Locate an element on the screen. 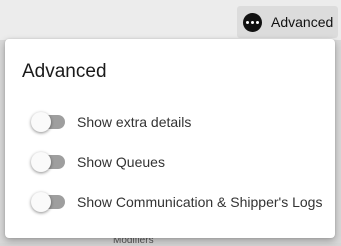  more-horizontal-icon is located at coordinates (252, 22).